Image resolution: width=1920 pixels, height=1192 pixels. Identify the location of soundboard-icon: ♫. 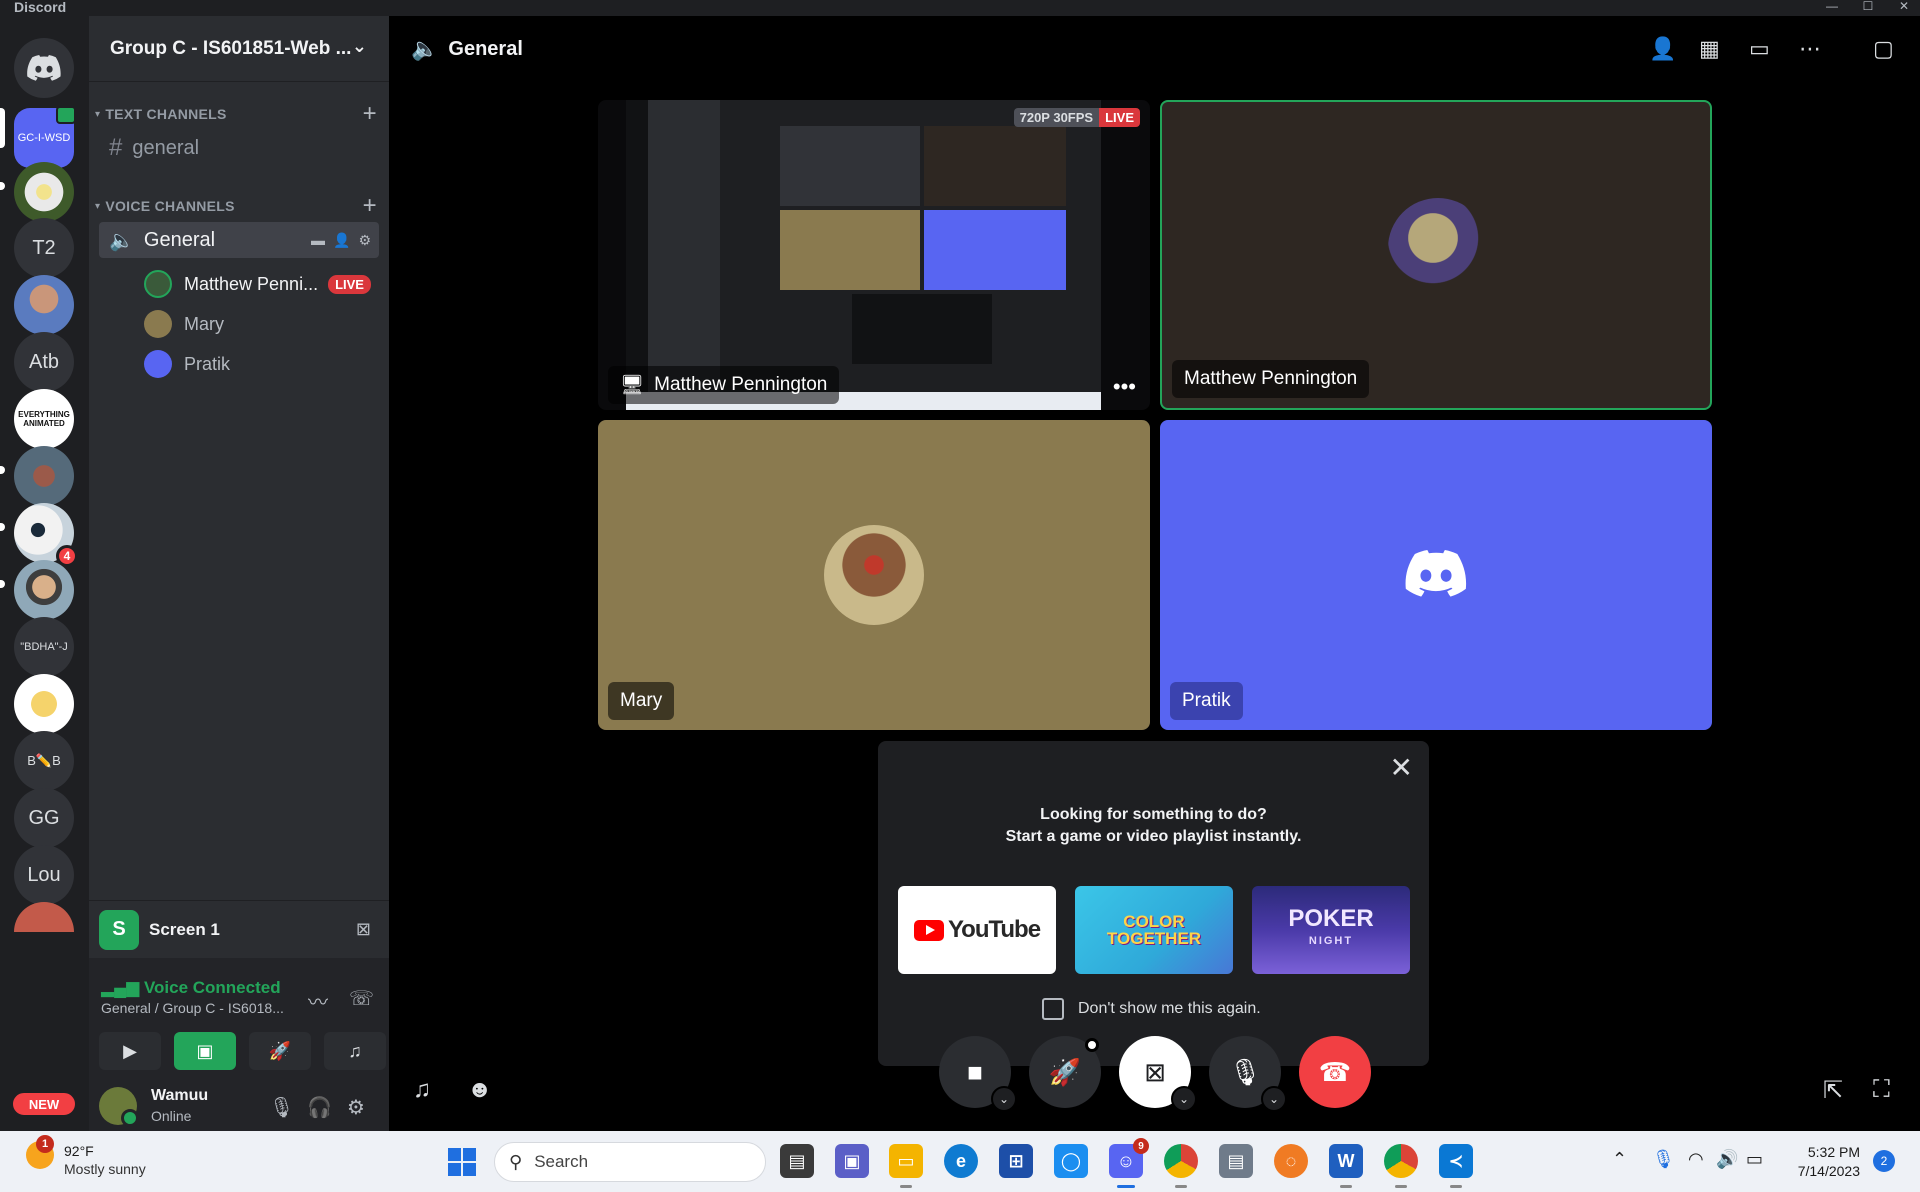
(422, 1090).